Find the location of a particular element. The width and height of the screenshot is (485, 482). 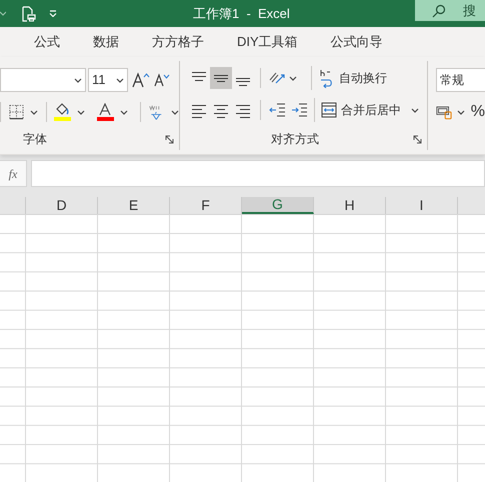

grow-font-icon is located at coordinates (141, 80).